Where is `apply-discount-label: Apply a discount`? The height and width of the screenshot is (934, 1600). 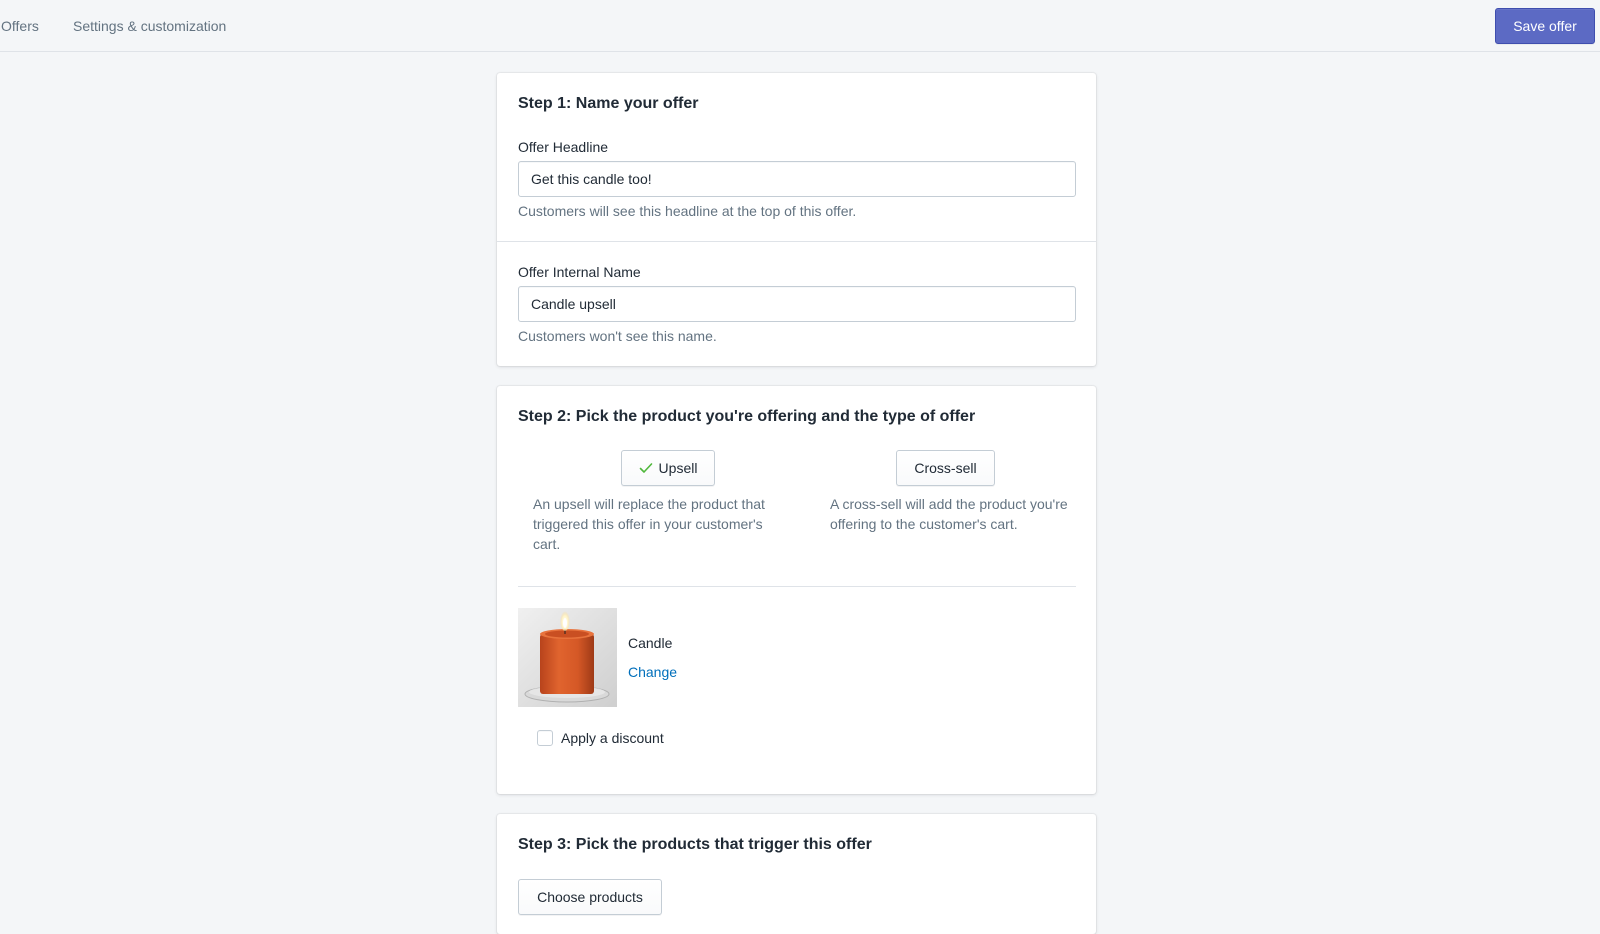
apply-discount-label: Apply a discount is located at coordinates (612, 738).